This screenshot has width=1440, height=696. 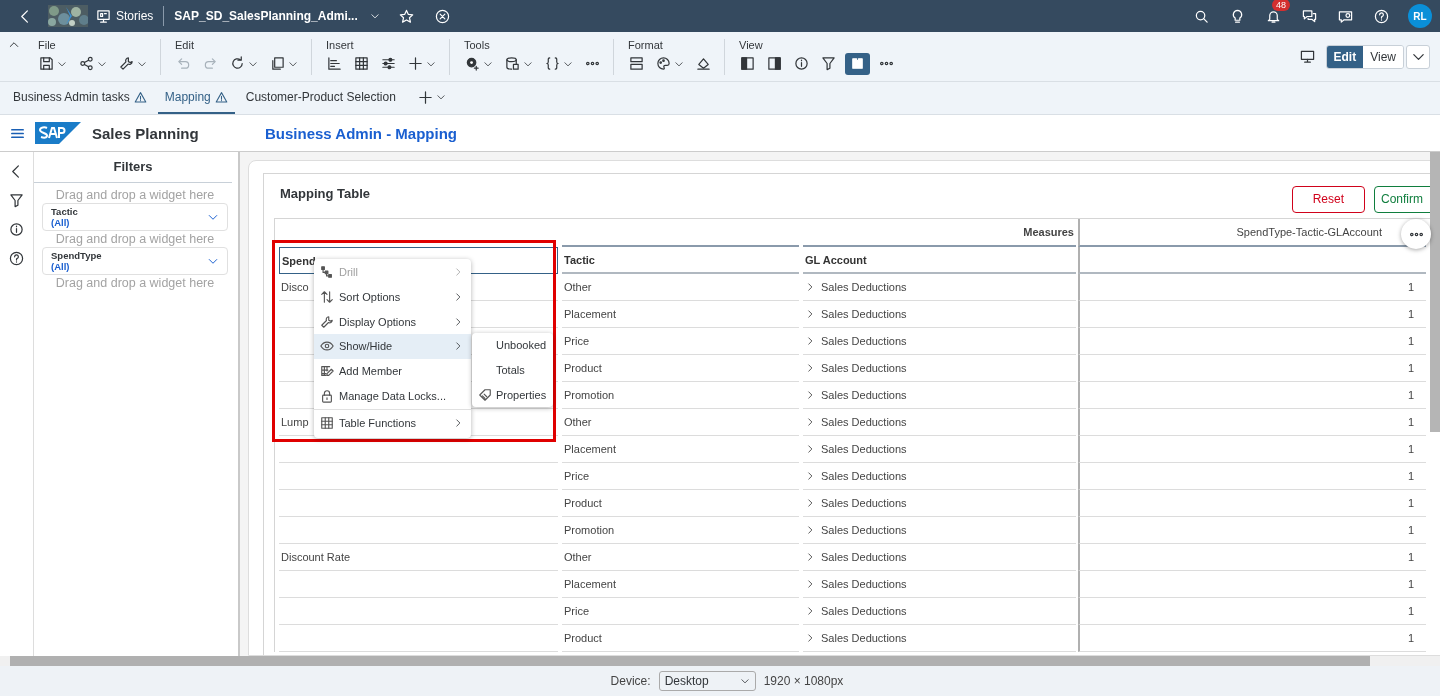 What do you see at coordinates (392, 346) in the screenshot?
I see `menu-item: Show/Hide` at bounding box center [392, 346].